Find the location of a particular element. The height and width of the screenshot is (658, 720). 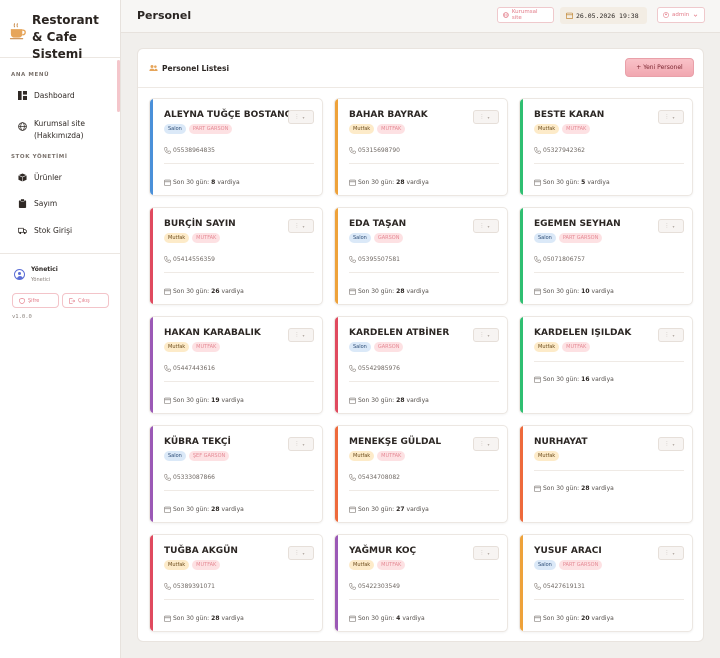

staff-phone: 05315698790 is located at coordinates (374, 150).